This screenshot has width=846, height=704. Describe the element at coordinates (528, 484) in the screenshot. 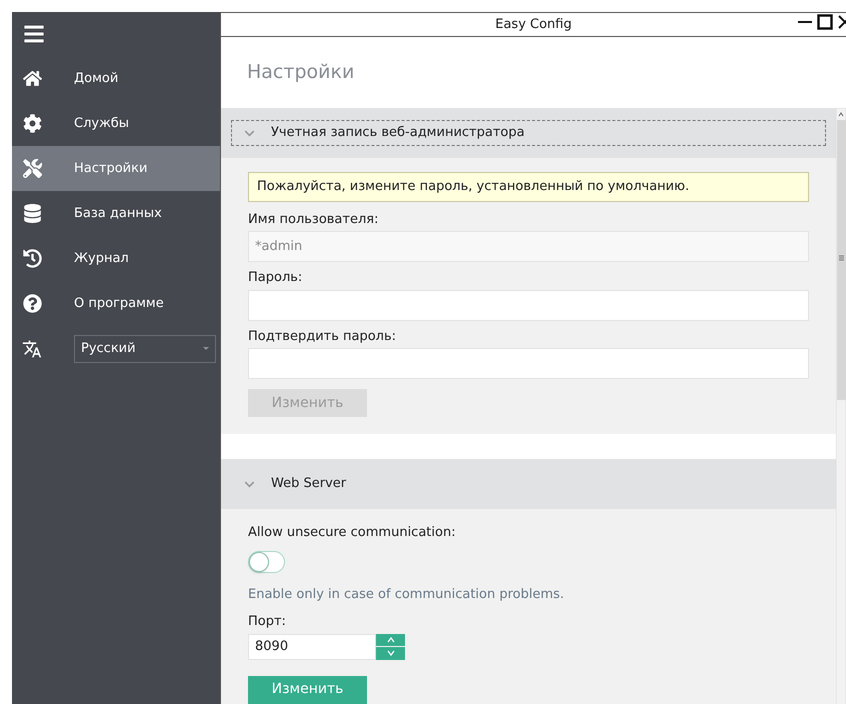

I see `section-header: Web Server` at that location.